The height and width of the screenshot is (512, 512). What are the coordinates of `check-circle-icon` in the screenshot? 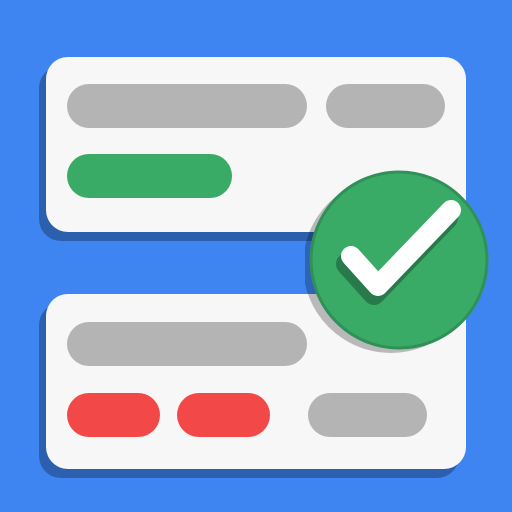 It's located at (399, 262).